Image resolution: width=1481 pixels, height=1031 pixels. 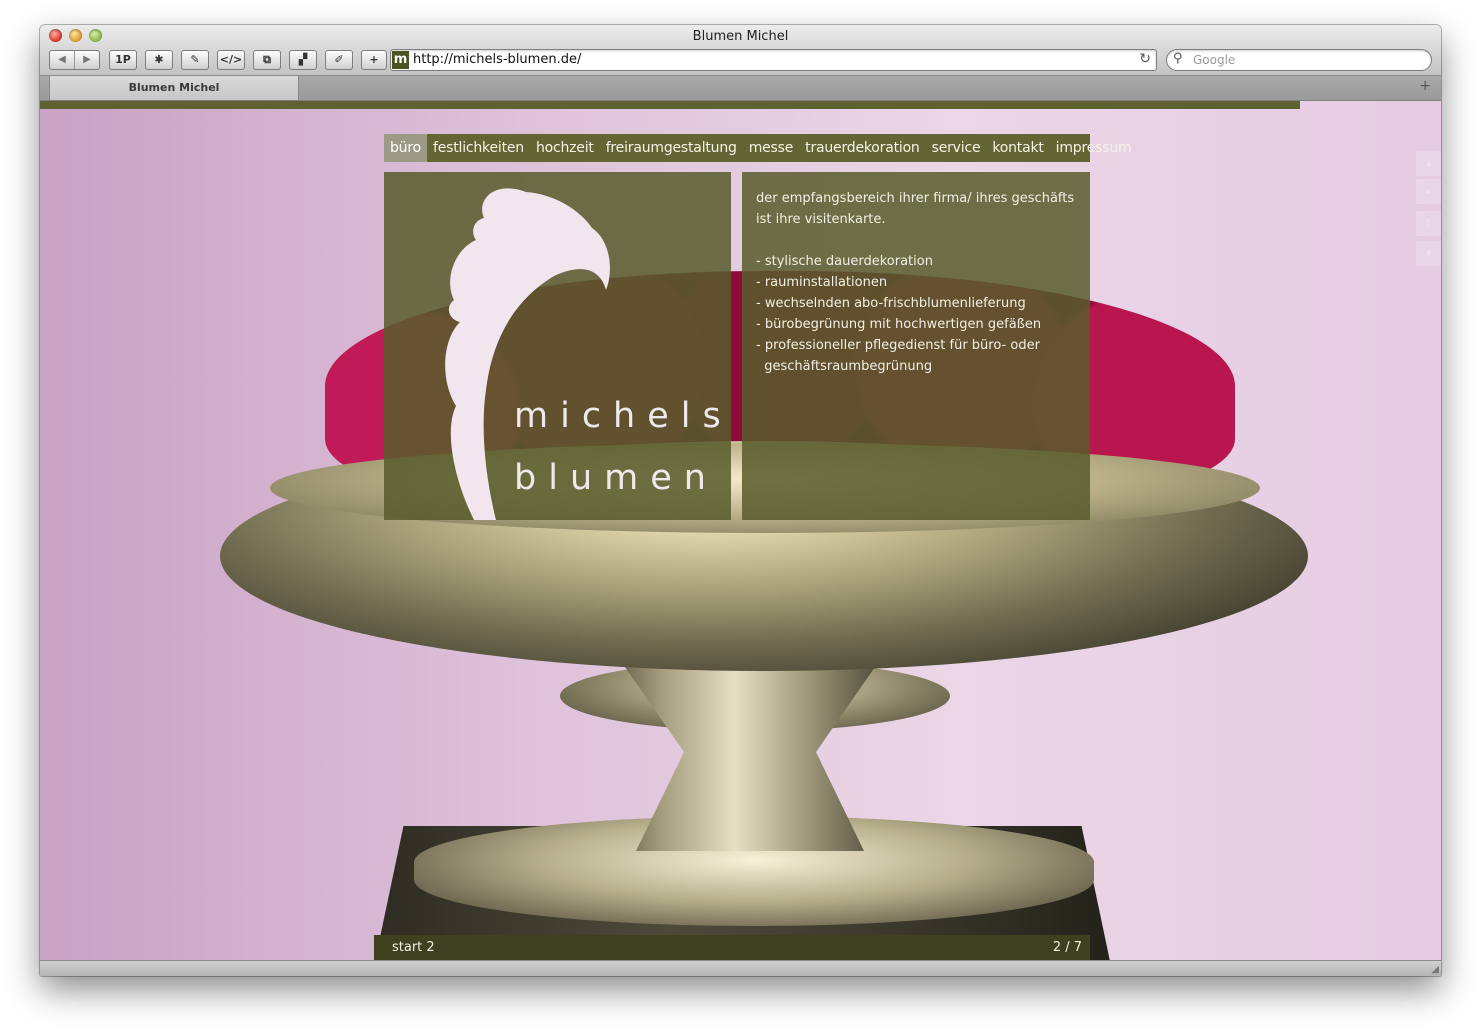 I want to click on checker-icon: ▞, so click(x=303, y=60).